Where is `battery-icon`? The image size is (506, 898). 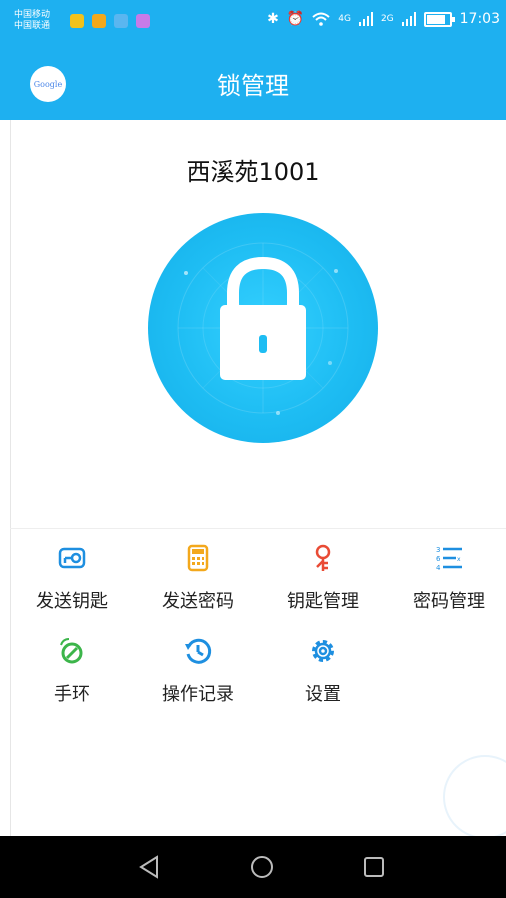
battery-icon is located at coordinates (439, 19).